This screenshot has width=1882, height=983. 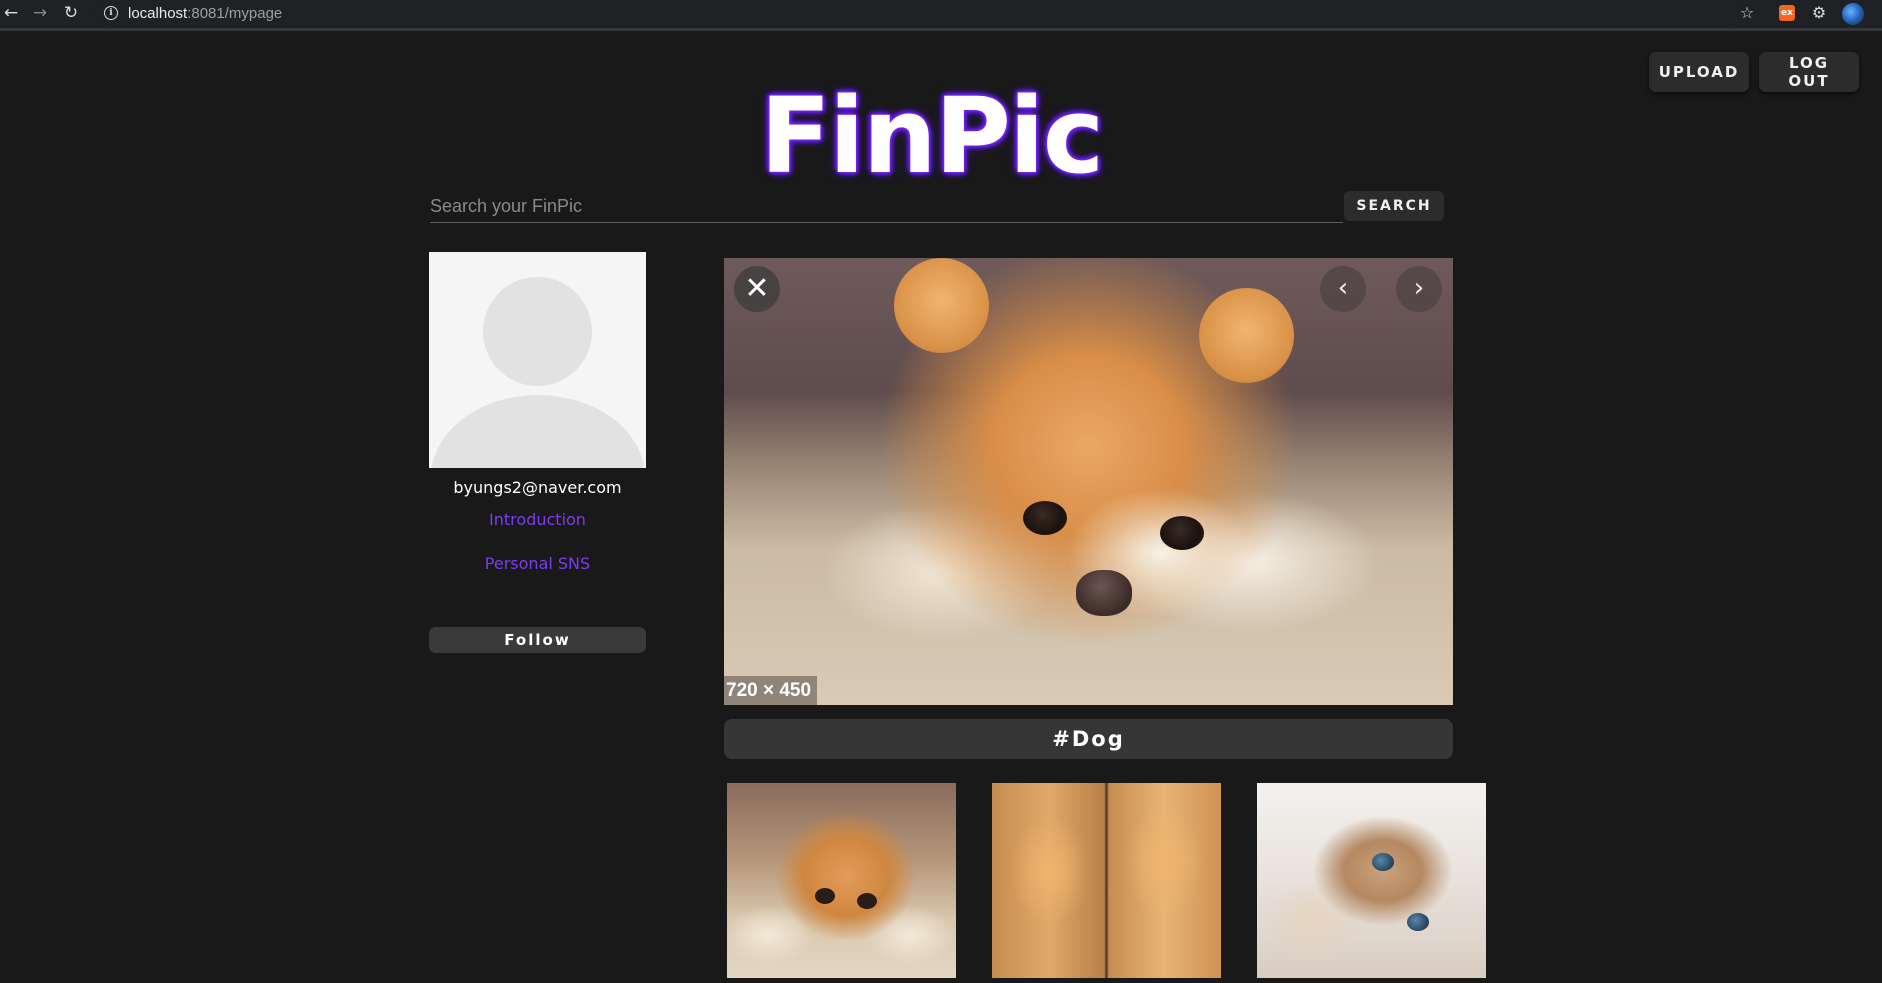 What do you see at coordinates (111, 13) in the screenshot?
I see `site-info-icon: i` at bounding box center [111, 13].